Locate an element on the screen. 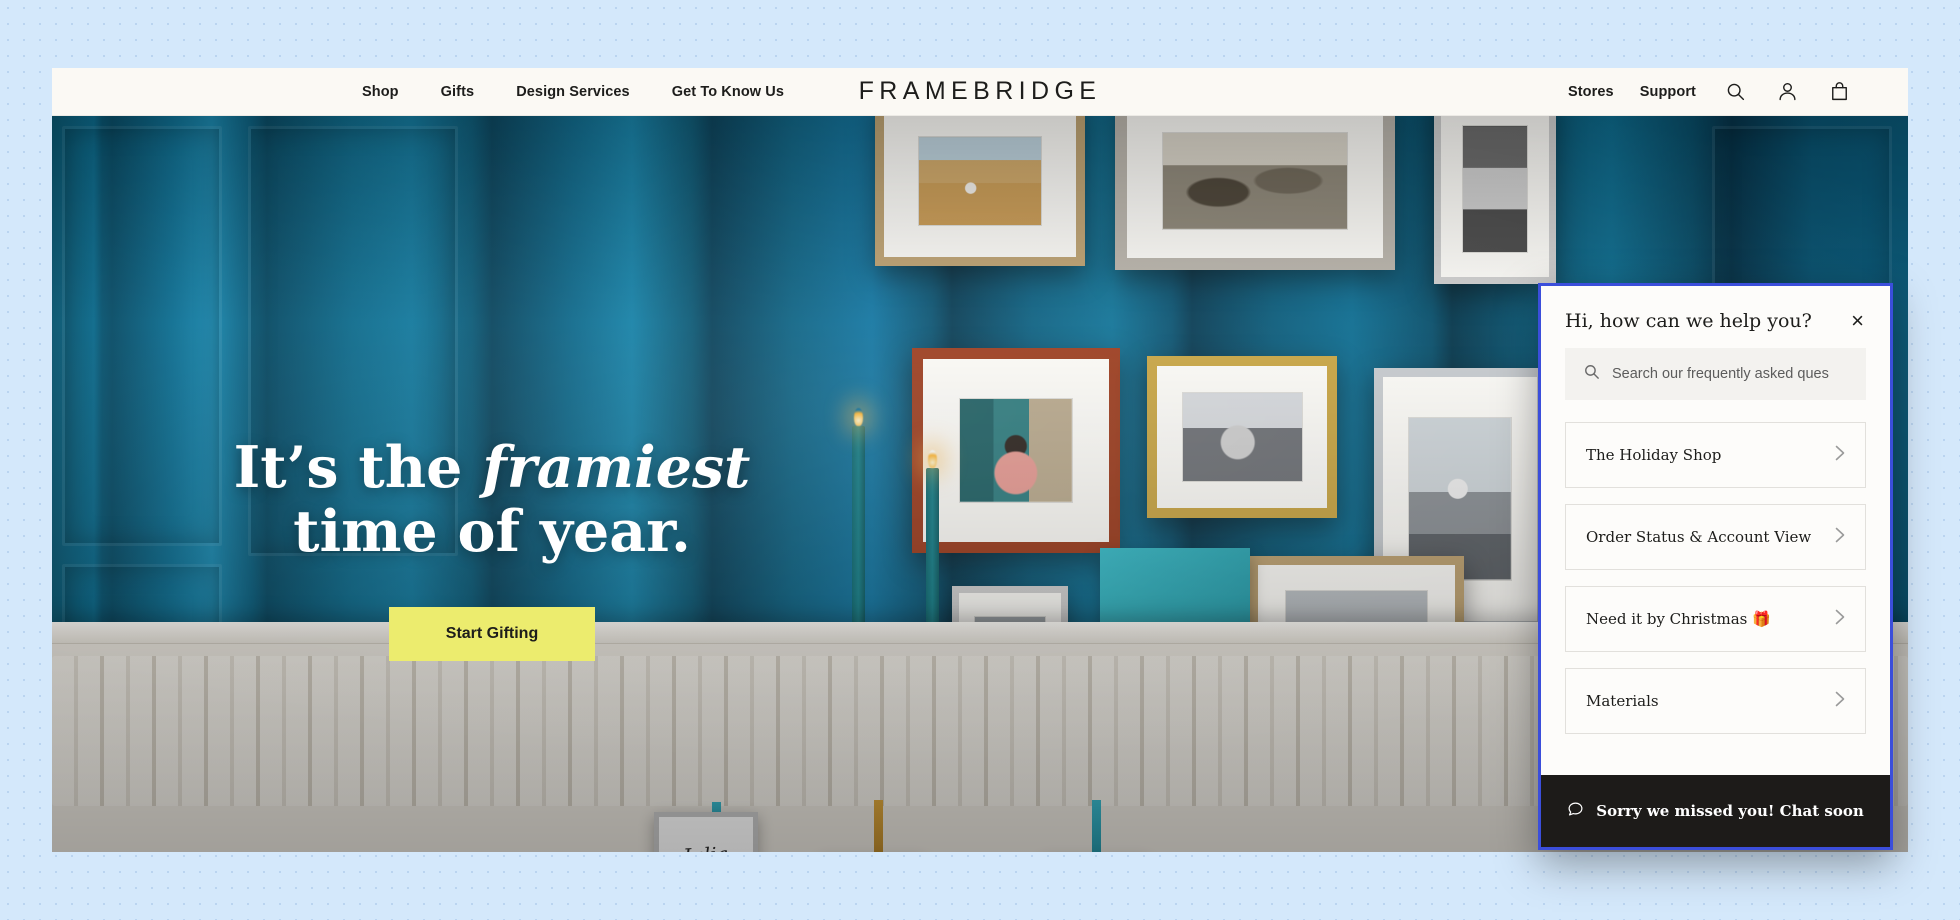  chat-item-the-holiday-shop: The Holiday Shop is located at coordinates (1715, 455).